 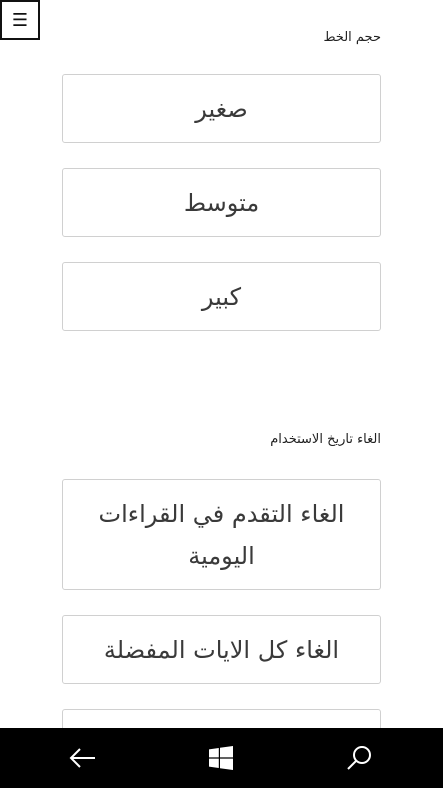 I want to click on menu-glyph: ☰, so click(x=20, y=20).